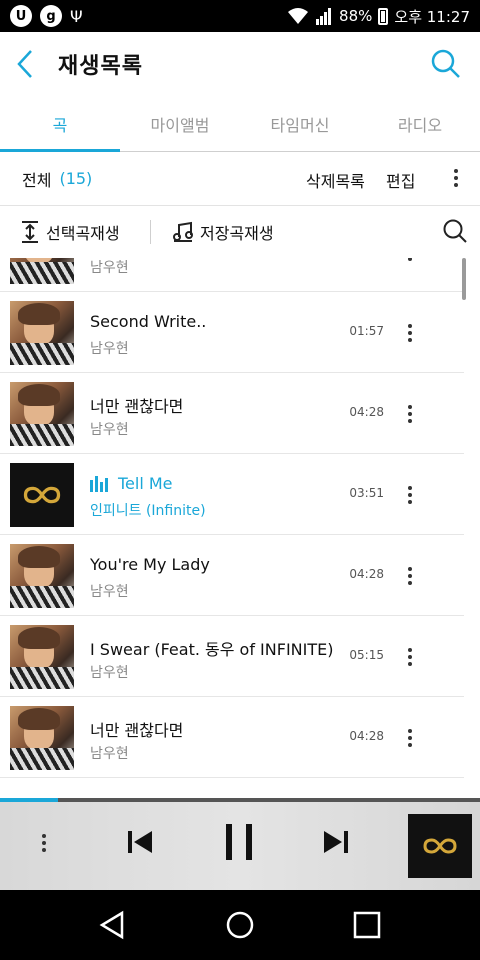 This screenshot has height=960, width=480. Describe the element at coordinates (232, 575) in the screenshot. I see `song-row: You're My Lady 남우현 04:28` at that location.